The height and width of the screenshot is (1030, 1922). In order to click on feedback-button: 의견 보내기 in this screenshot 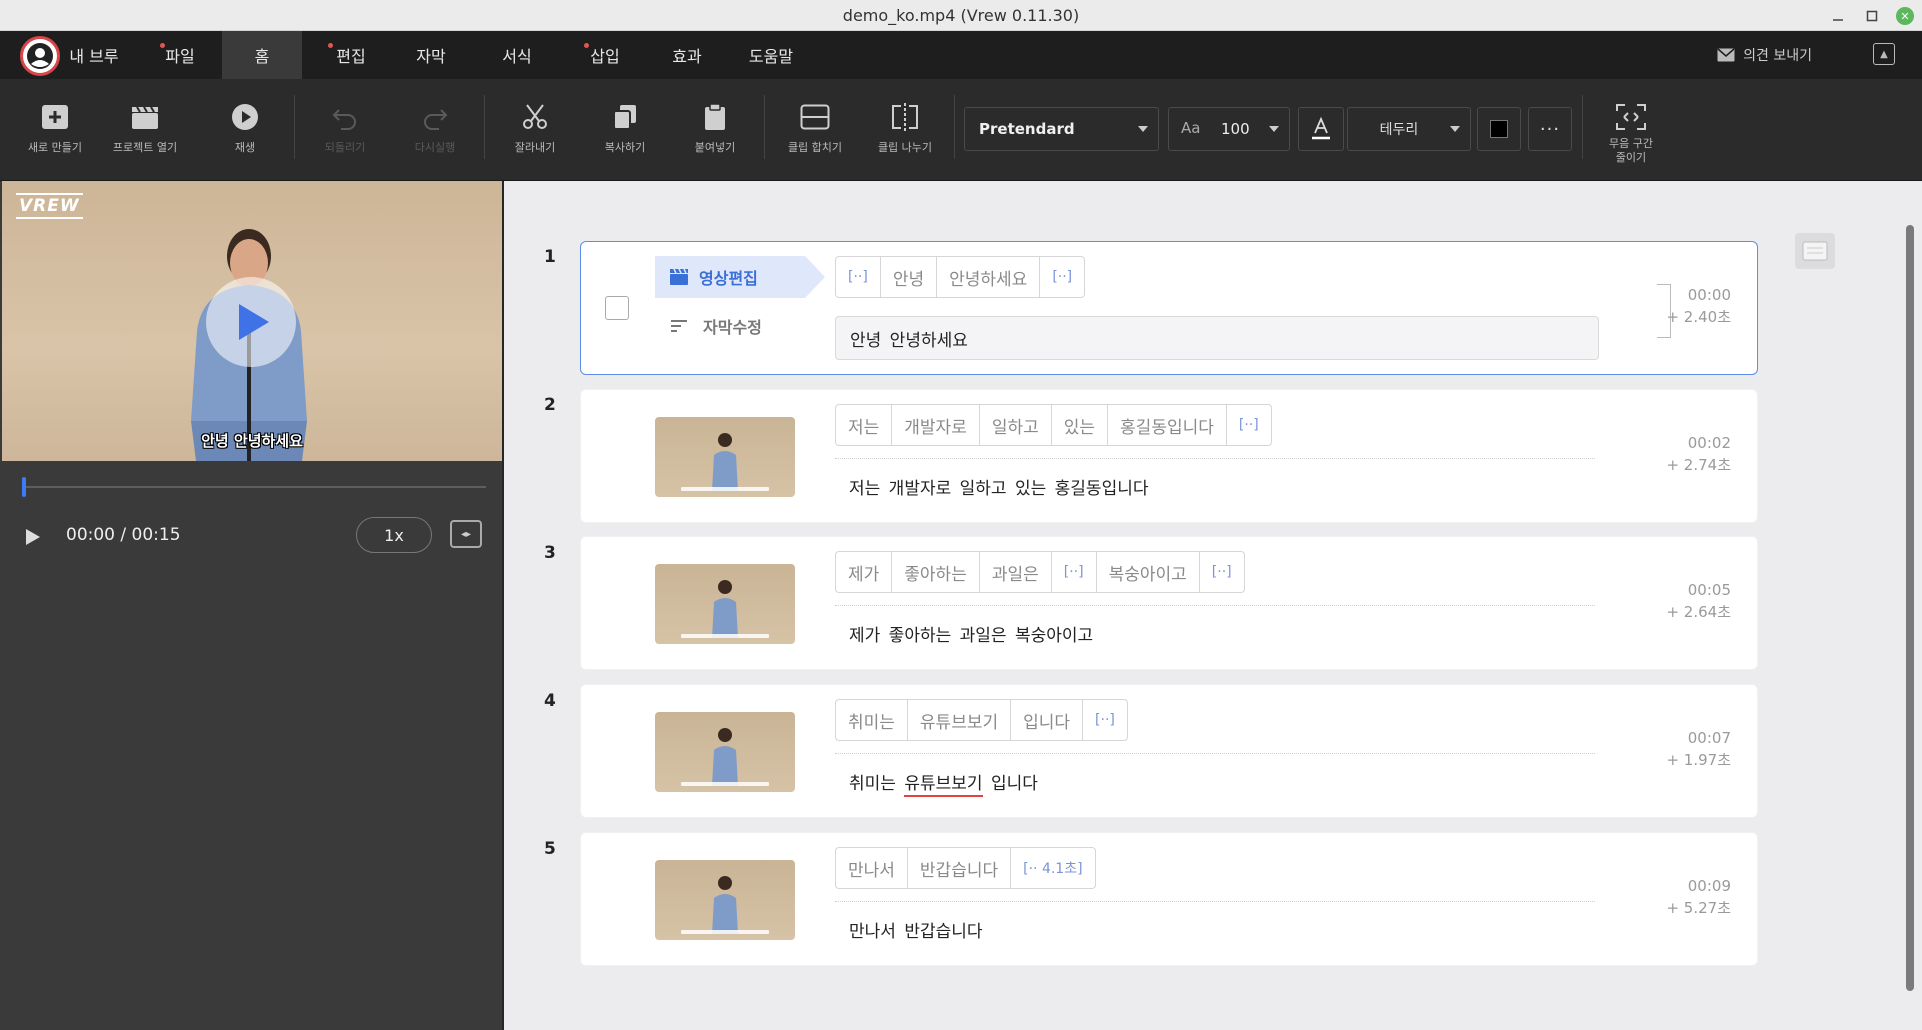, I will do `click(1764, 55)`.